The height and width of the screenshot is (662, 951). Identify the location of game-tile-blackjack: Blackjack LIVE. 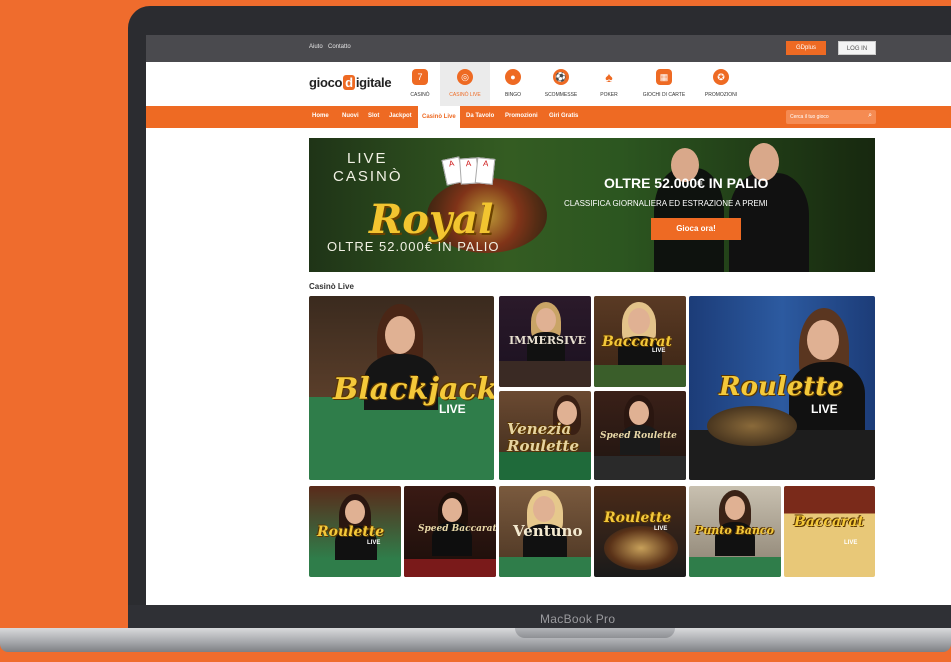
(401, 388).